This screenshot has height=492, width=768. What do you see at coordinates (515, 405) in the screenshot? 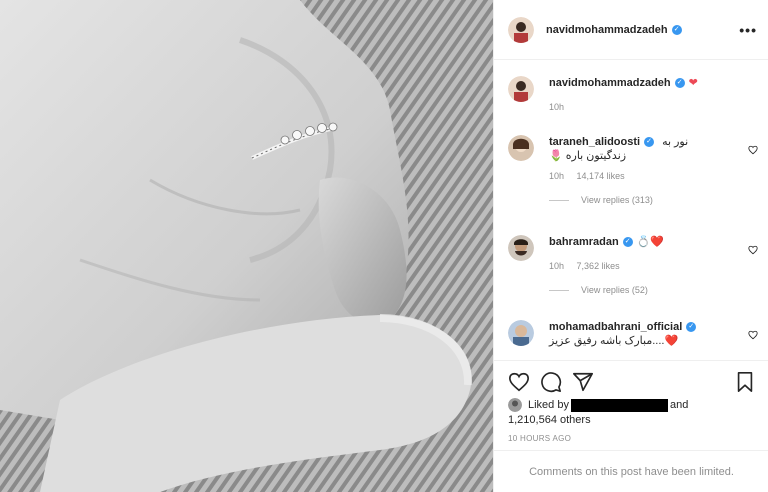
I see `liker-avatar` at bounding box center [515, 405].